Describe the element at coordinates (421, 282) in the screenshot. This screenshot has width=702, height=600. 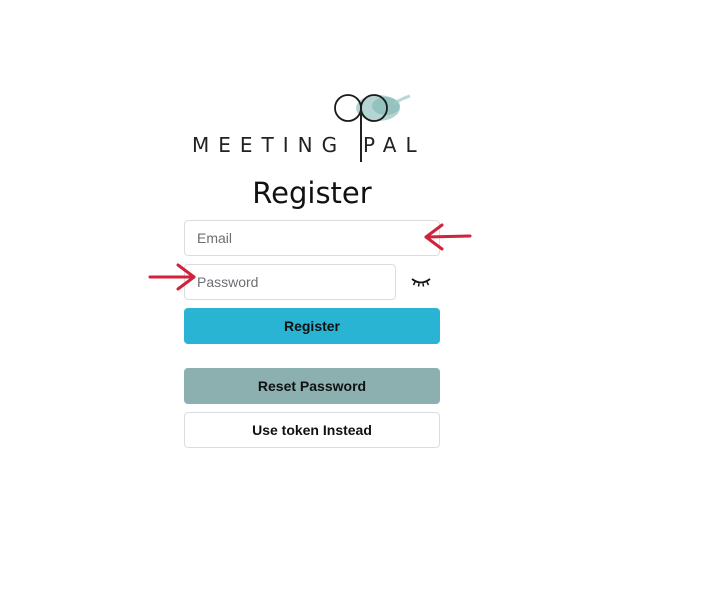
I see `eye-closed-icon` at that location.